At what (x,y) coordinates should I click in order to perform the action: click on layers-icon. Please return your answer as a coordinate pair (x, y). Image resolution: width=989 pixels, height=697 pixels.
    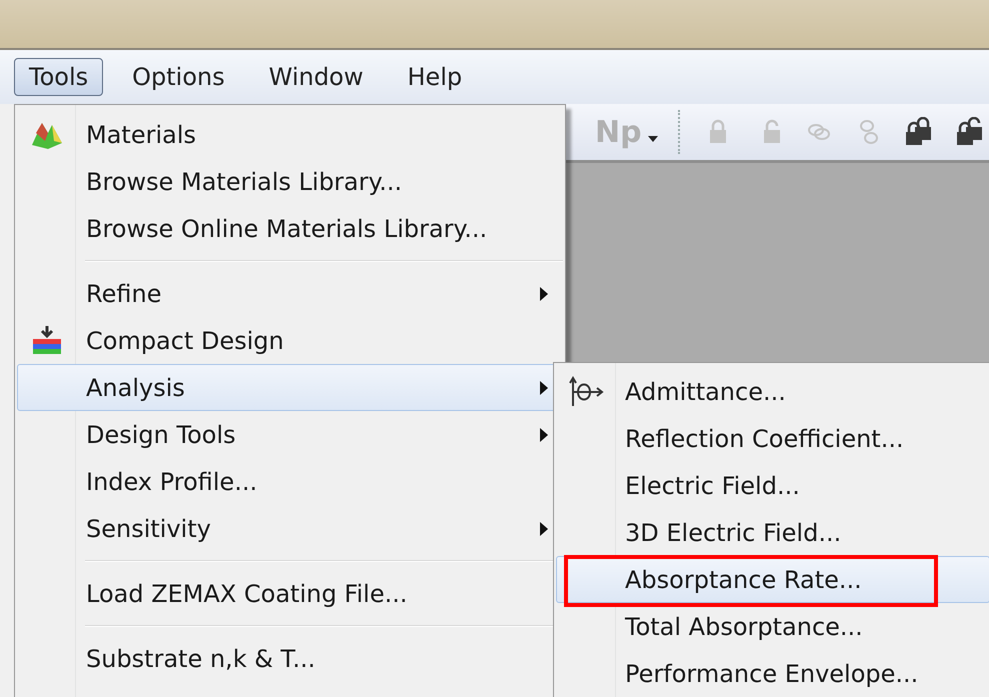
    Looking at the image, I should click on (47, 340).